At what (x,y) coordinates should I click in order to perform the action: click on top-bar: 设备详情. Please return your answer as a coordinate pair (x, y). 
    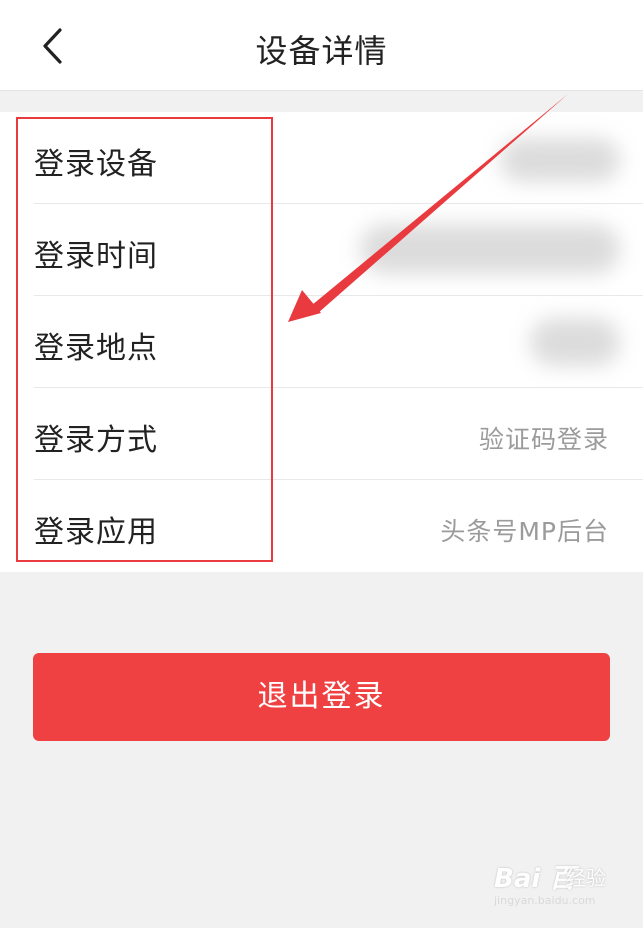
    Looking at the image, I should click on (321, 45).